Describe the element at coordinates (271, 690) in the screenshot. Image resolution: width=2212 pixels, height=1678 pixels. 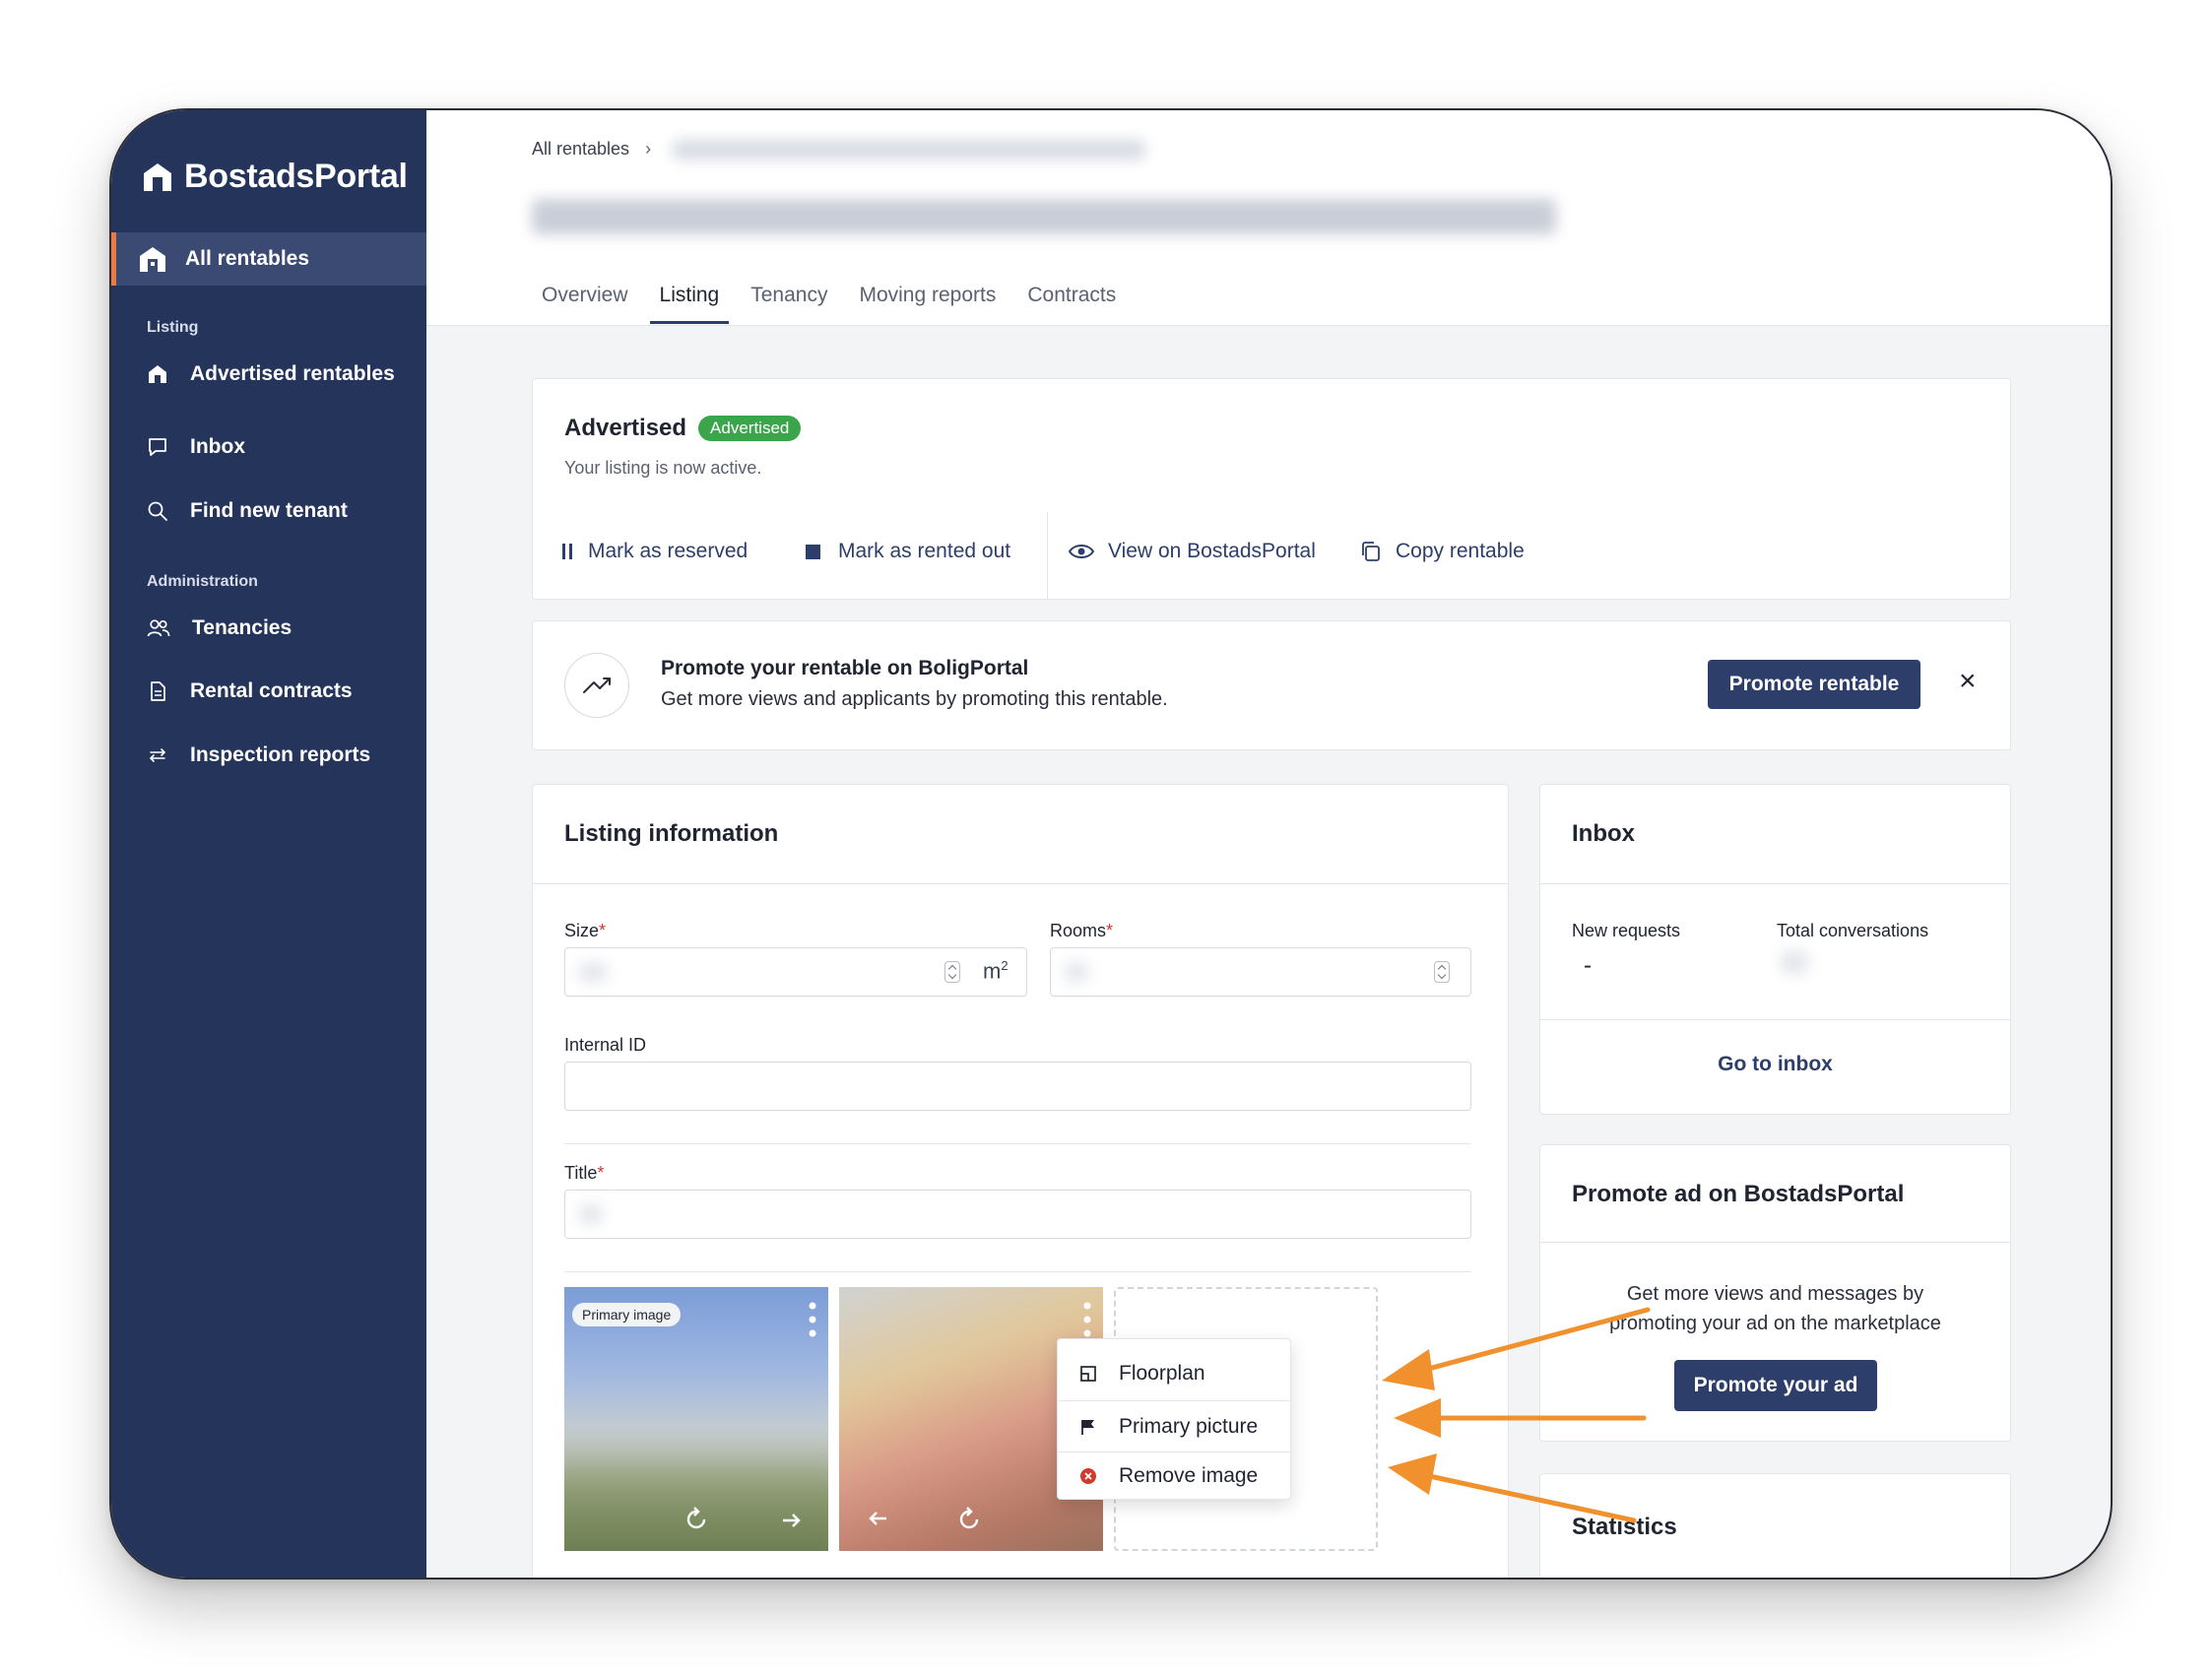
I see `sidebar-item-label: Rental contracts` at that location.